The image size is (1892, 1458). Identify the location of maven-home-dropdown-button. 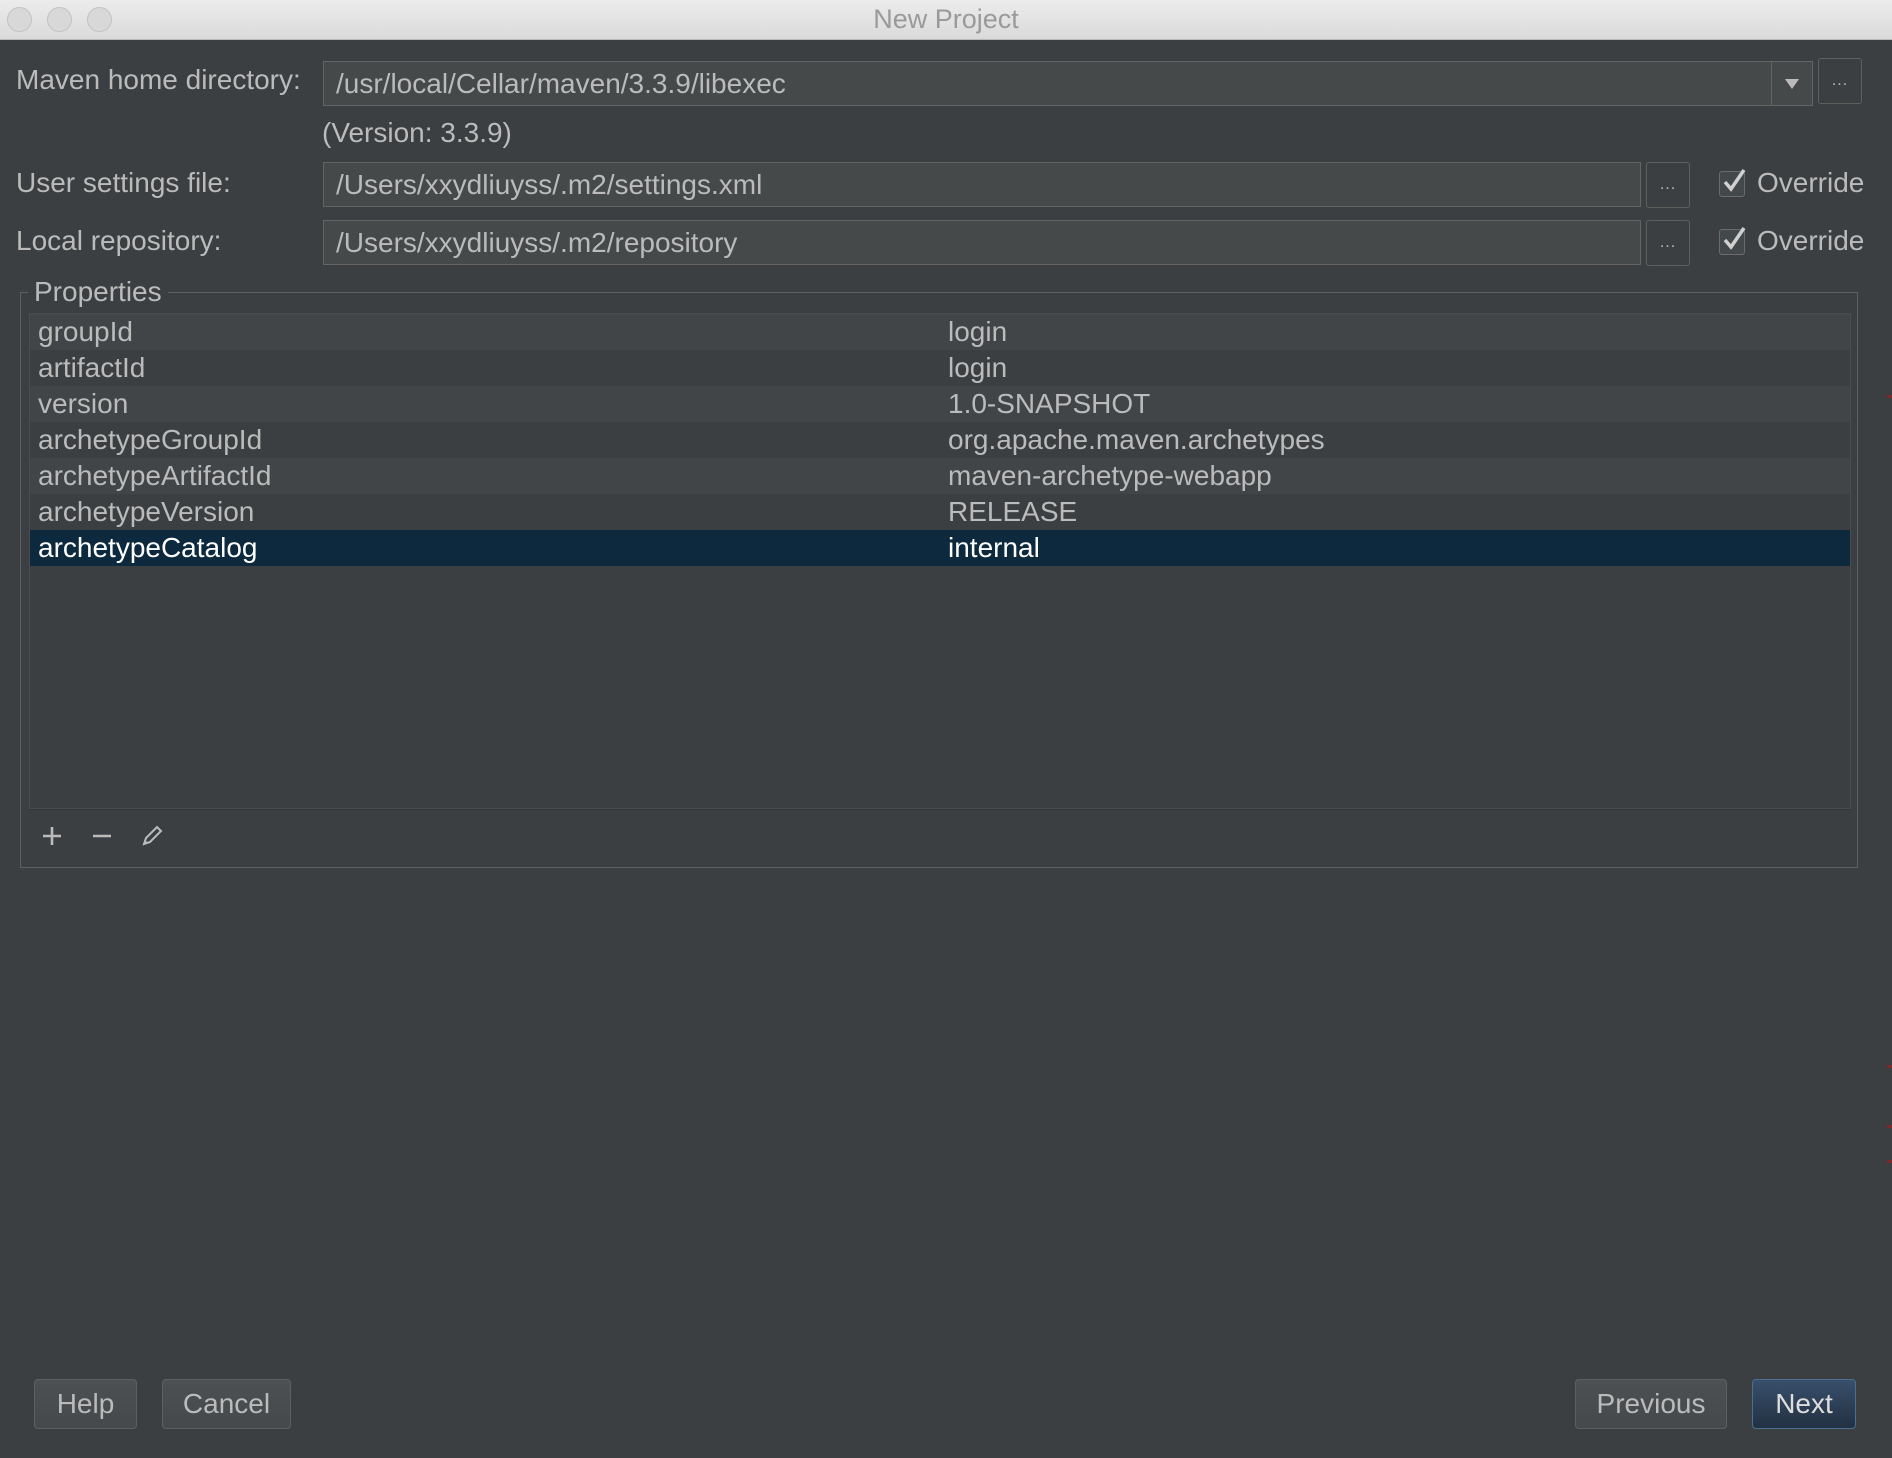
(1792, 83).